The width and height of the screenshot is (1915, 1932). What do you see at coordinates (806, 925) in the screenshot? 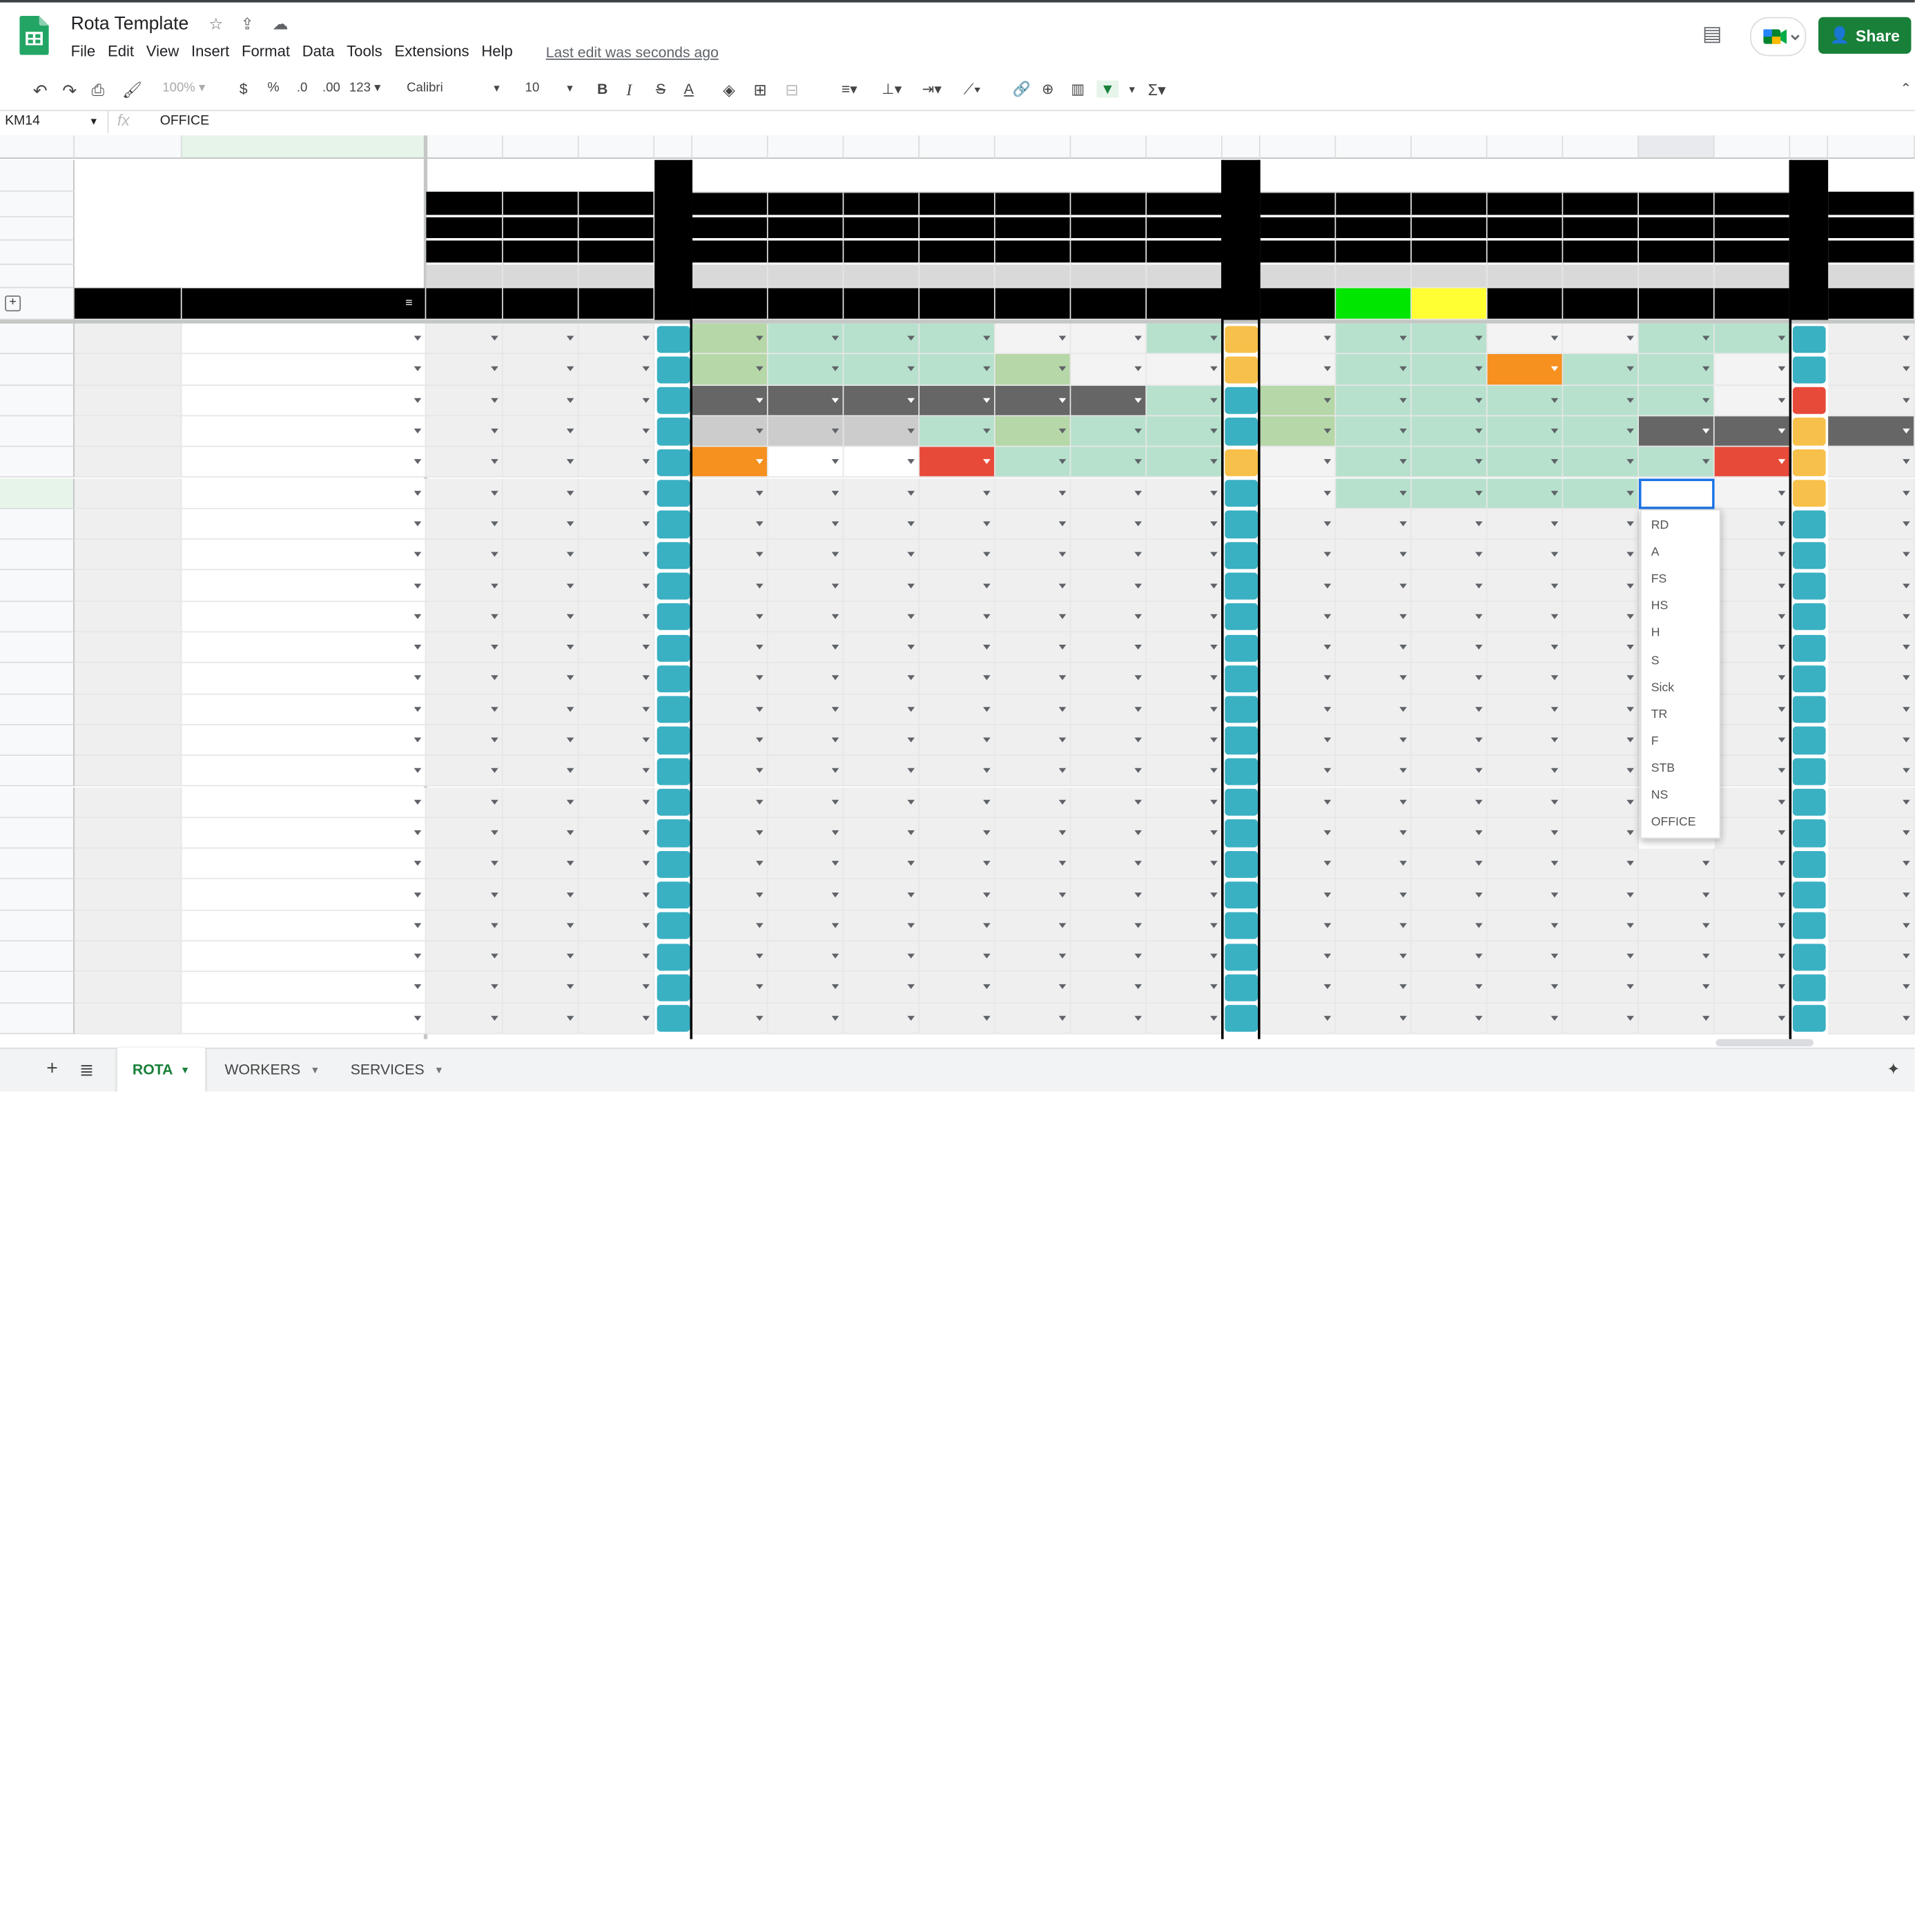
I see `cell-empty-ka` at bounding box center [806, 925].